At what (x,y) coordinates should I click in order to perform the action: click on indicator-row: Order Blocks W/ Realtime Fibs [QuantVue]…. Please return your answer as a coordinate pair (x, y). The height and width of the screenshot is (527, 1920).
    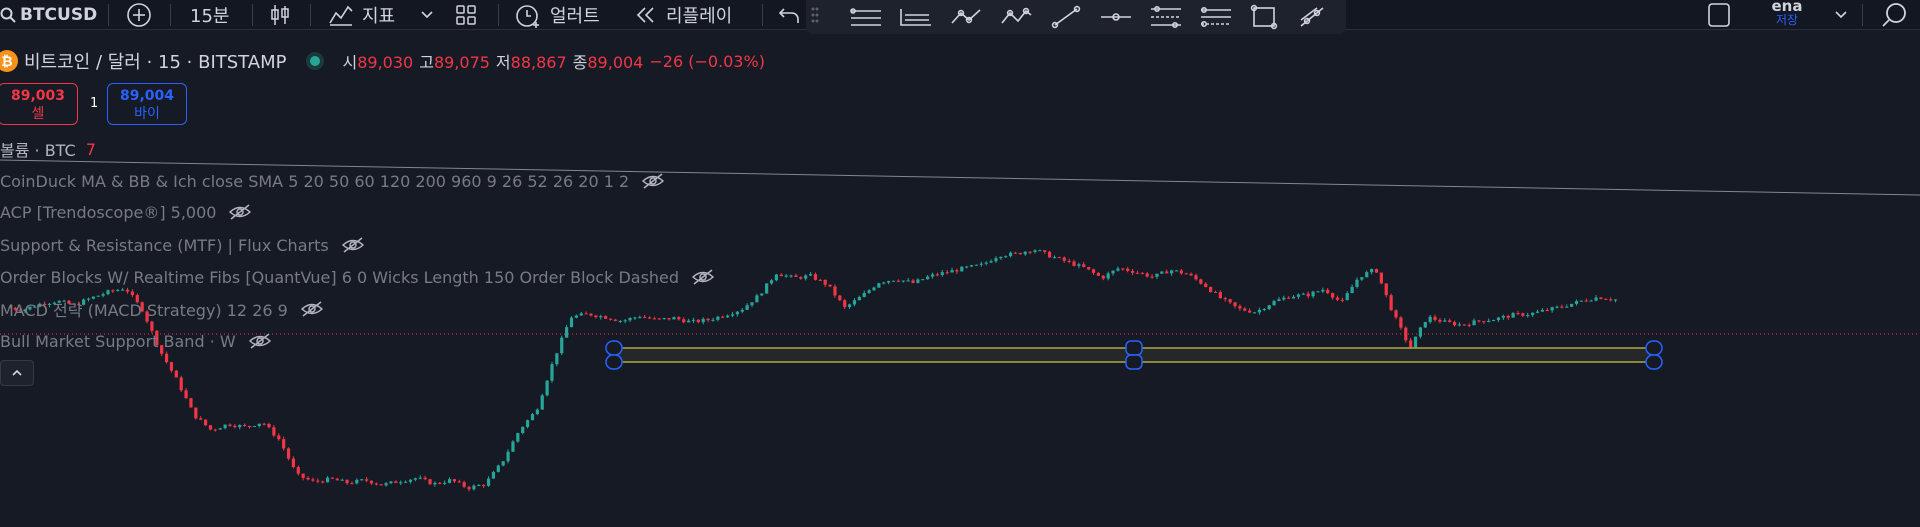
    Looking at the image, I should click on (357, 277).